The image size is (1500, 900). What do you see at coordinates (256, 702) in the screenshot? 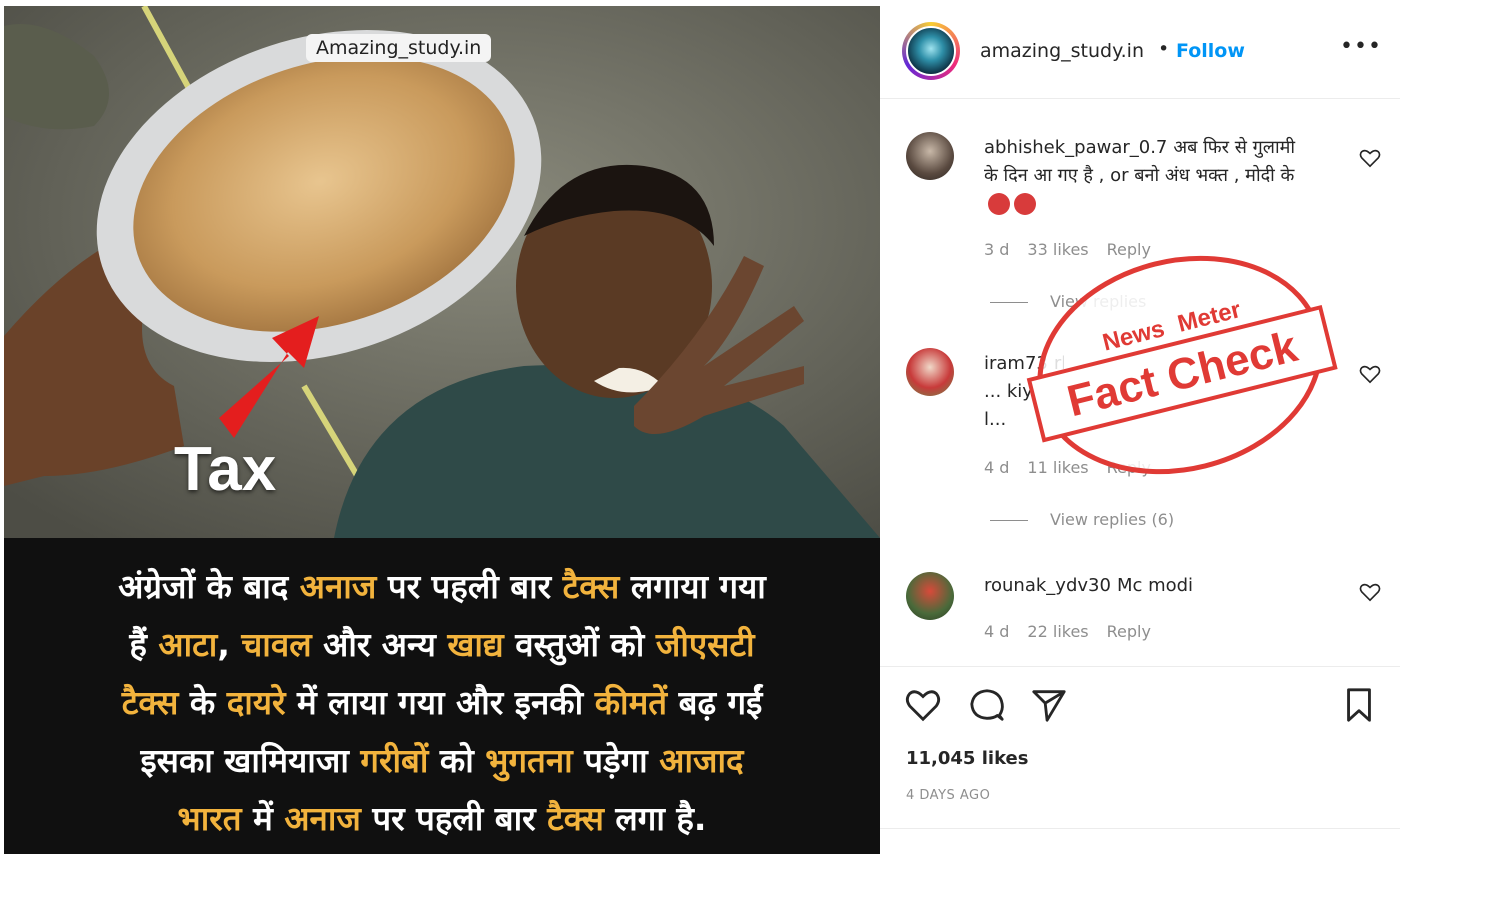
I see `caption-highlight: दायरे` at bounding box center [256, 702].